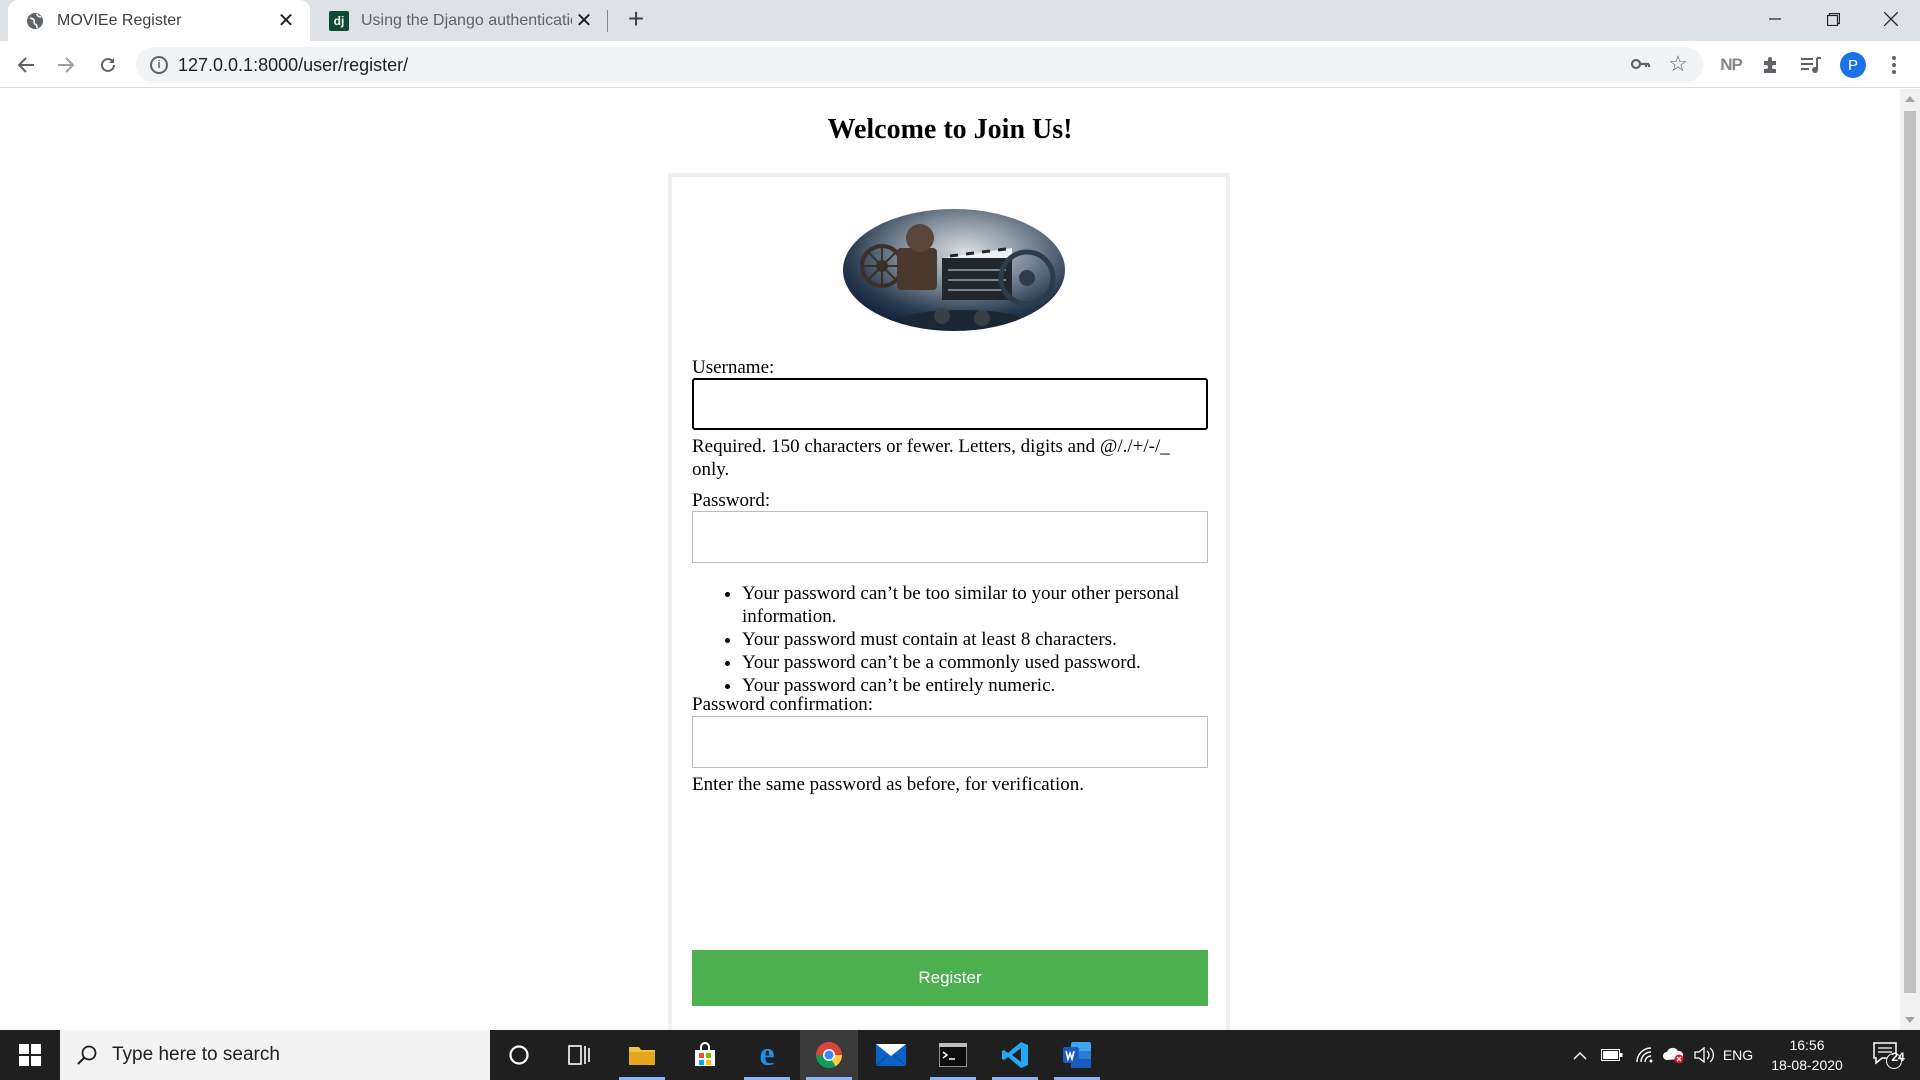 This screenshot has height=1080, width=1920. What do you see at coordinates (159, 65) in the screenshot?
I see `site-info-icon: i` at bounding box center [159, 65].